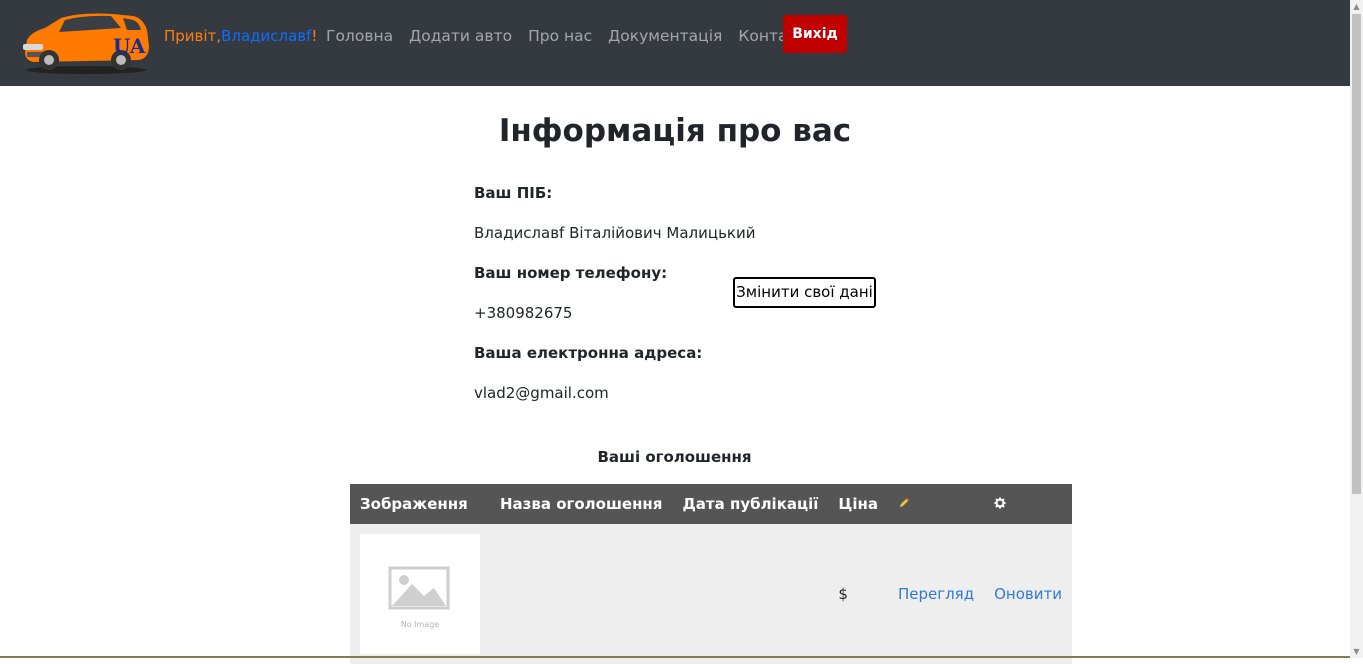 Image resolution: width=1363 pixels, height=664 pixels. I want to click on column-header-name: Назва оголошення, so click(581, 504).